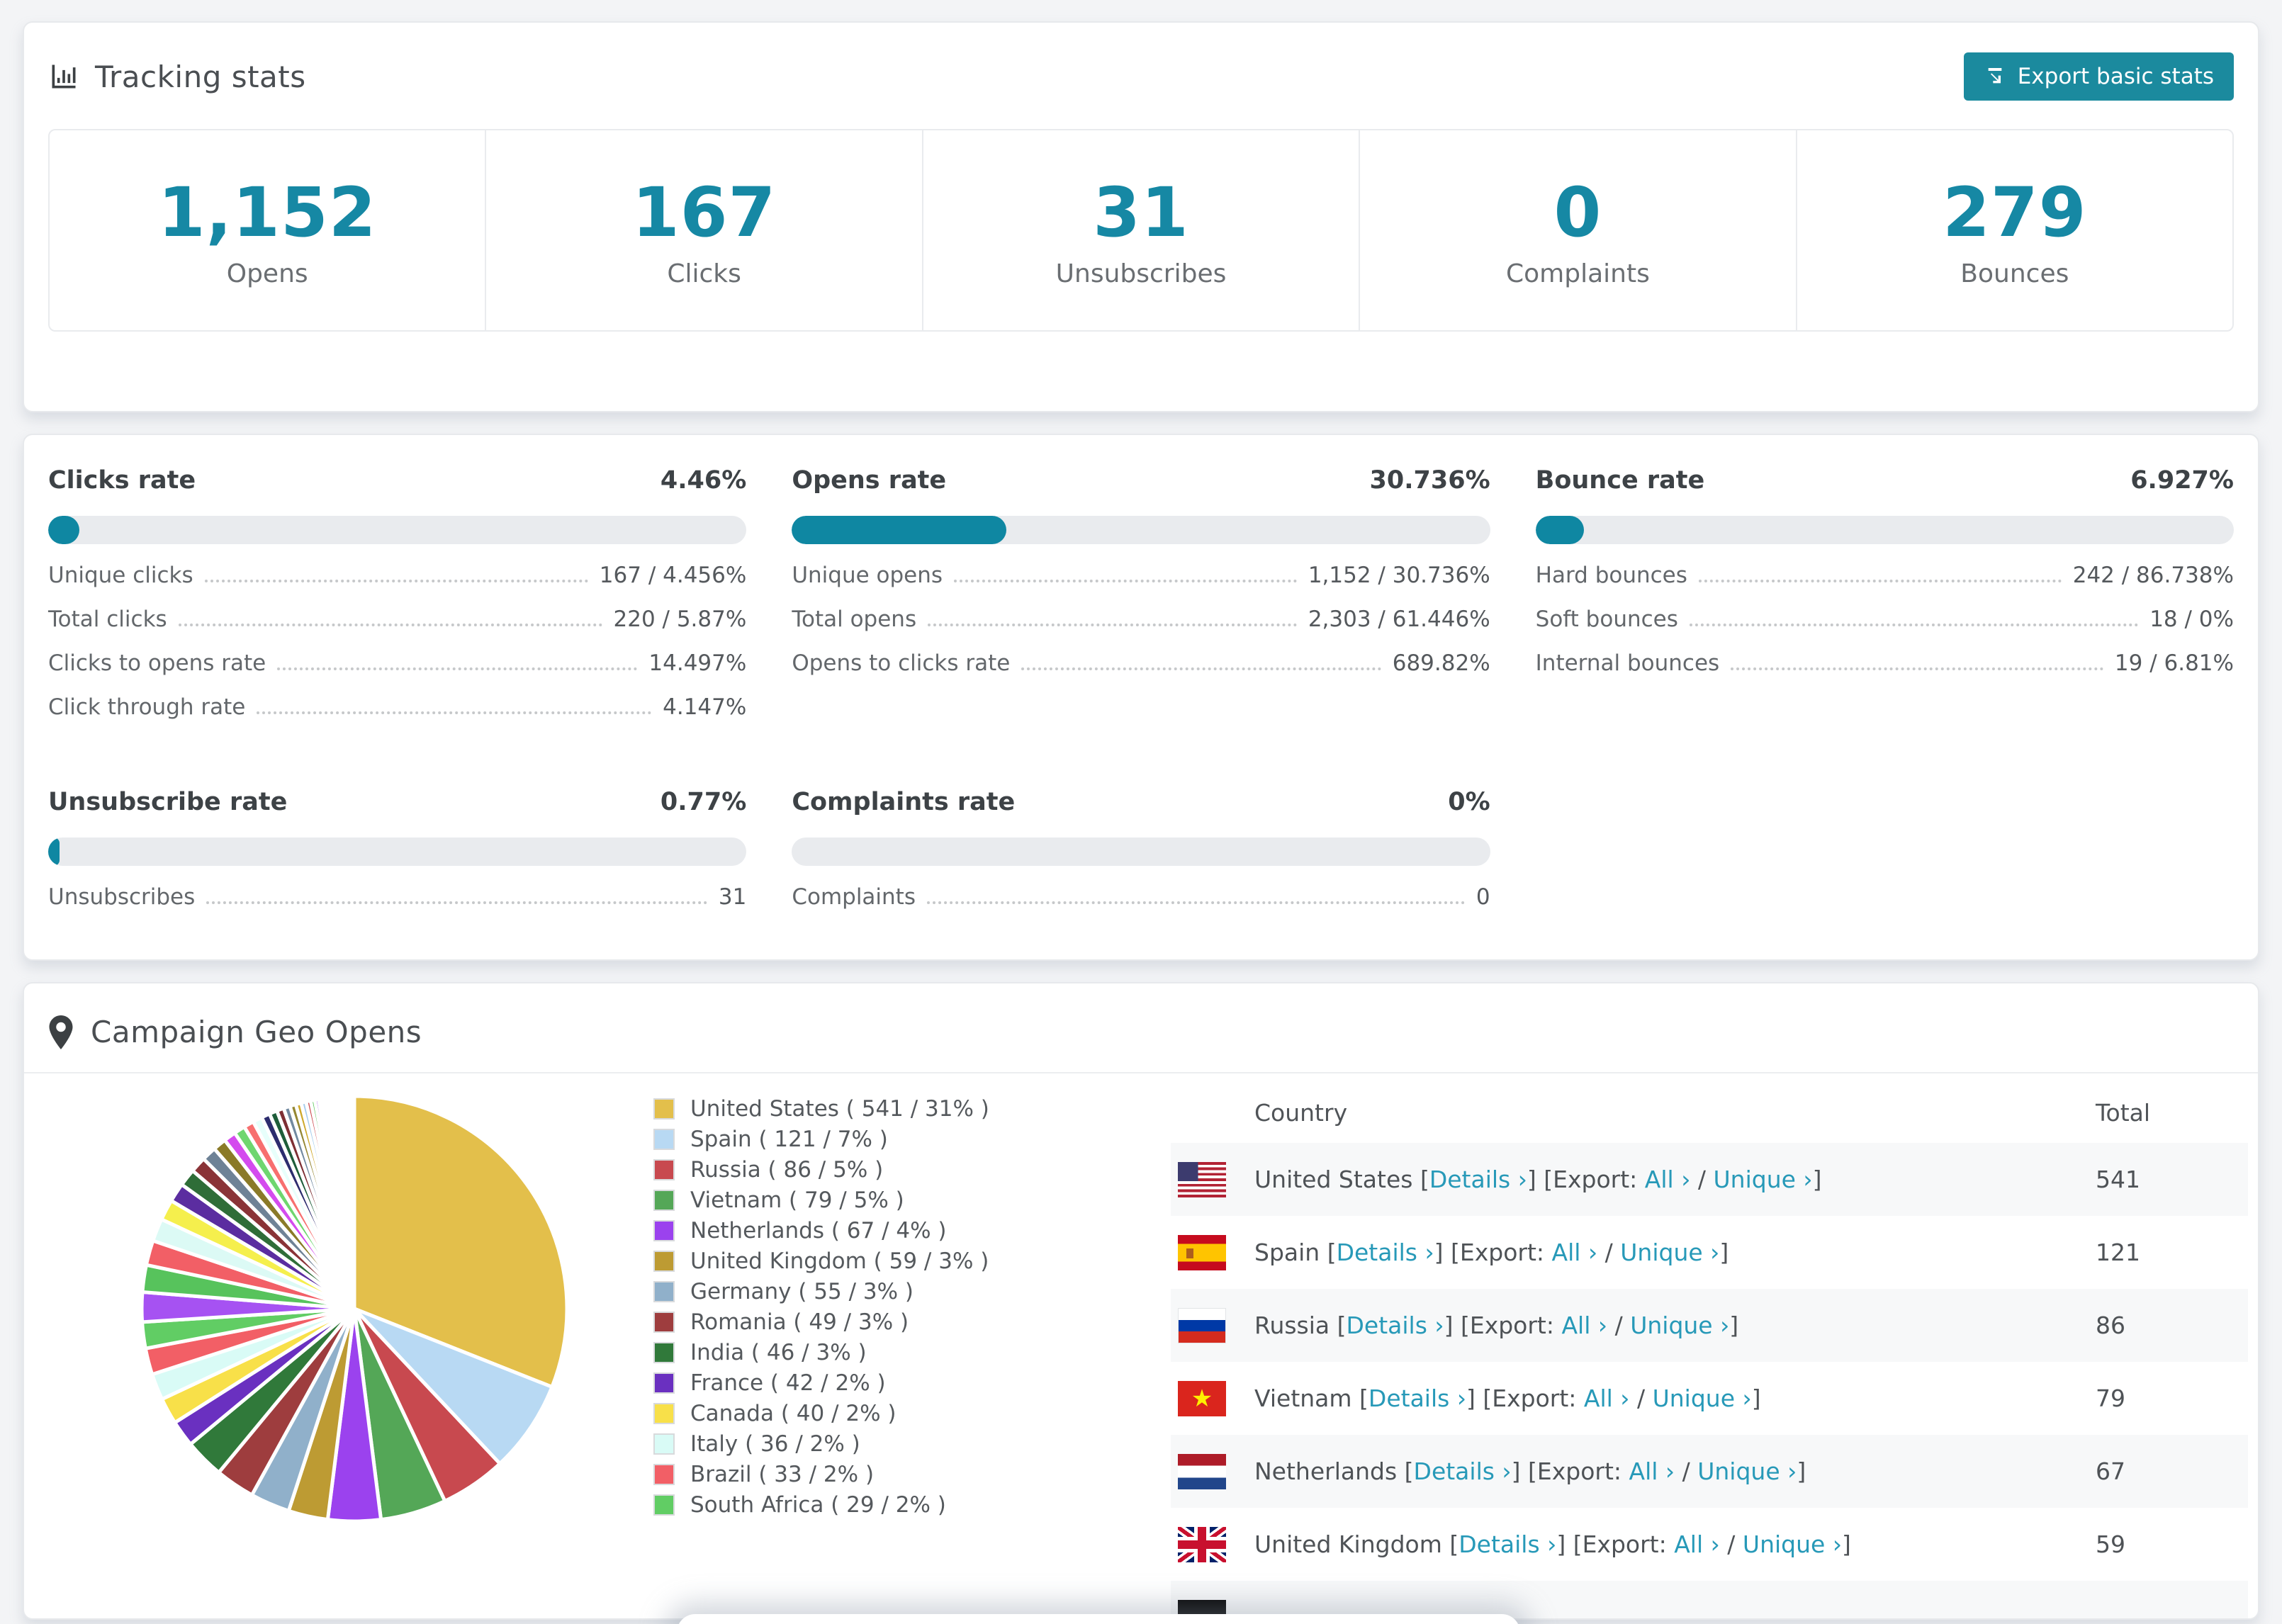  What do you see at coordinates (2110, 1398) in the screenshot?
I see `total-cell: 79` at bounding box center [2110, 1398].